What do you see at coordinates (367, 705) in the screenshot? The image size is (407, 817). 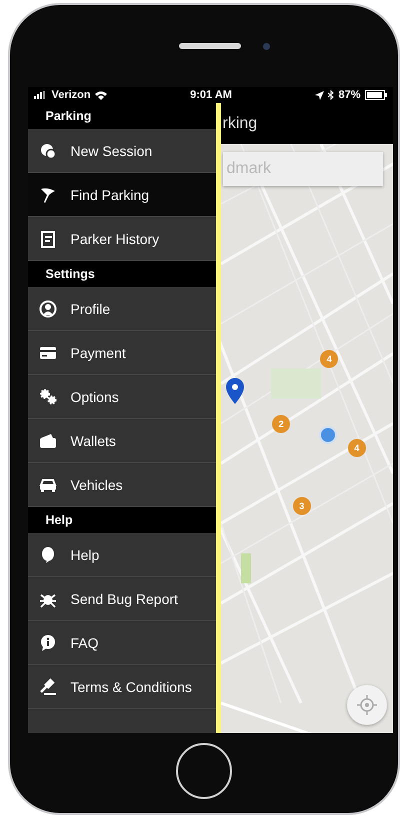 I see `crosshair-icon` at bounding box center [367, 705].